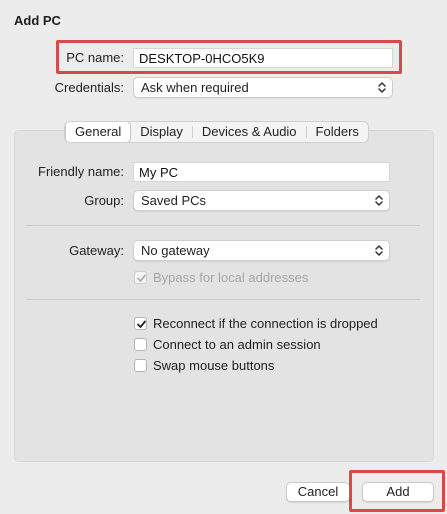 Image resolution: width=447 pixels, height=514 pixels. What do you see at coordinates (104, 200) in the screenshot?
I see `group-label: Group:` at bounding box center [104, 200].